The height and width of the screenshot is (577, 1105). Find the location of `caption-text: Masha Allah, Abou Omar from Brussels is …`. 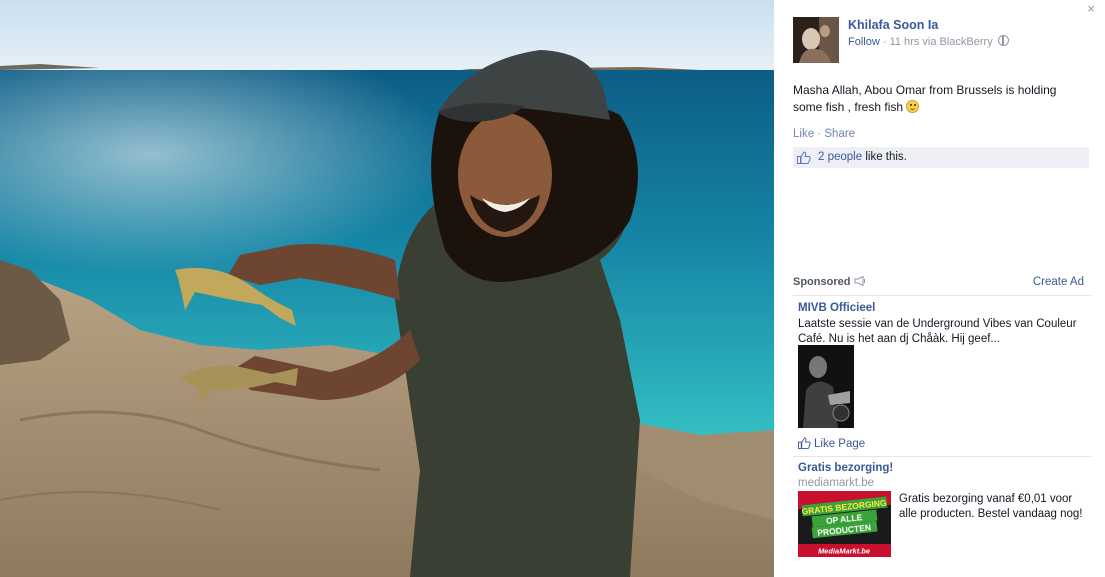

caption-text: Masha Allah, Abou Omar from Brussels is … is located at coordinates (925, 98).